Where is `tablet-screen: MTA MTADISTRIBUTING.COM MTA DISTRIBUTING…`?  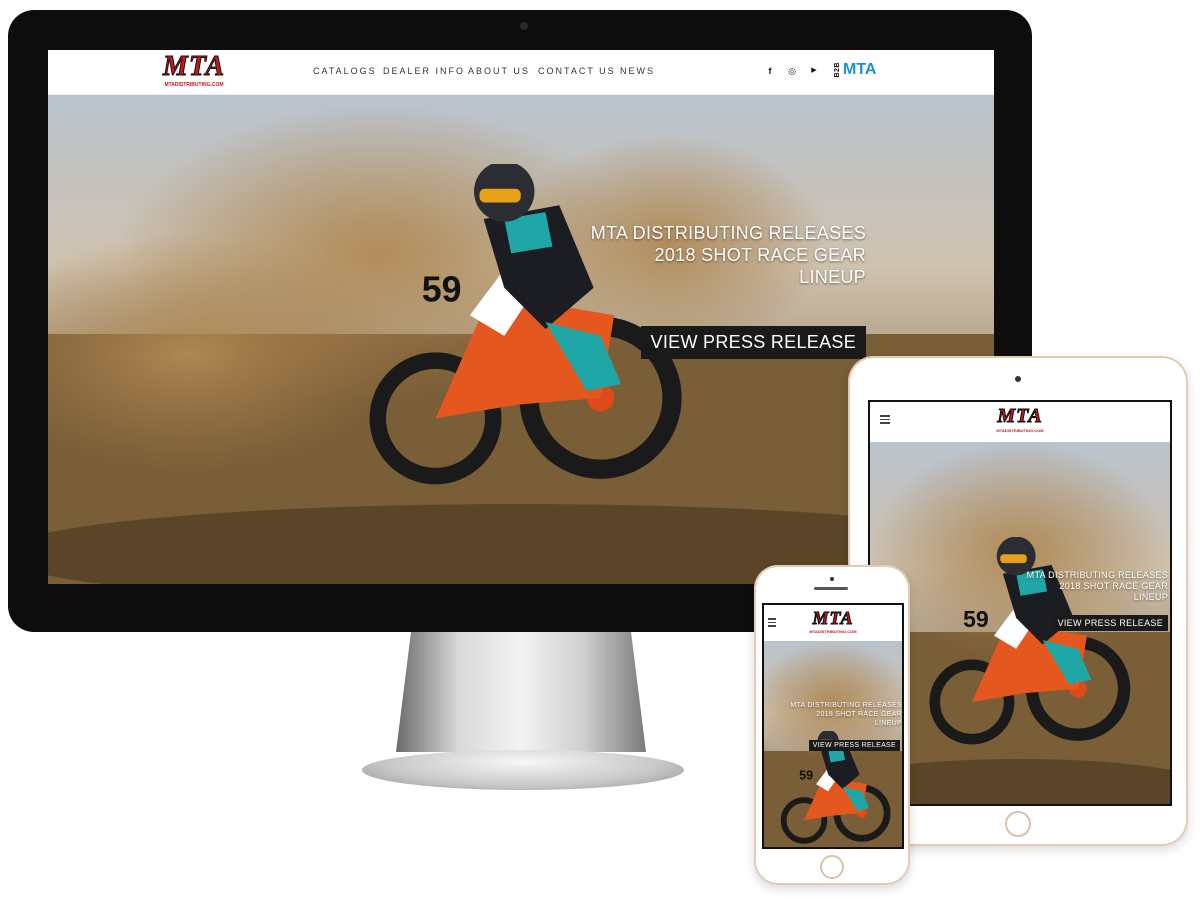
tablet-screen: MTA MTADISTRIBUTING.COM MTA DISTRIBUTING… is located at coordinates (1020, 603).